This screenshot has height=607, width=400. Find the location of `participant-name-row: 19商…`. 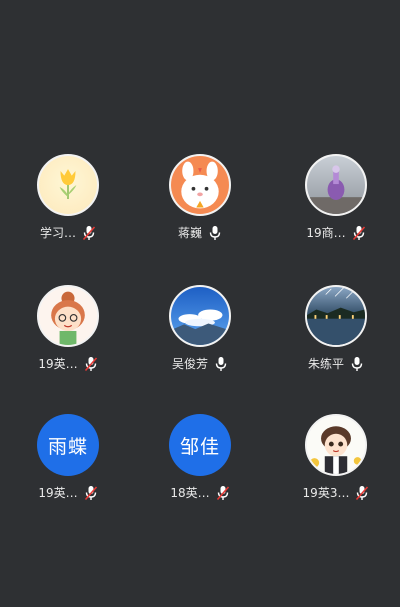

participant-name-row: 19商… is located at coordinates (336, 233).